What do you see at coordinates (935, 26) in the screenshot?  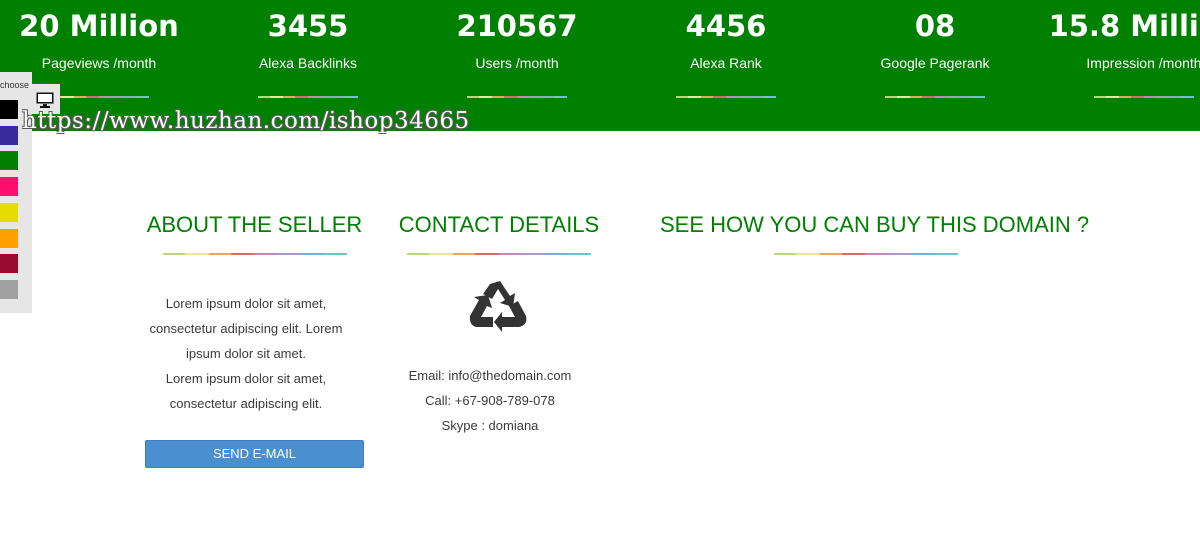 I see `stat-value: 08` at bounding box center [935, 26].